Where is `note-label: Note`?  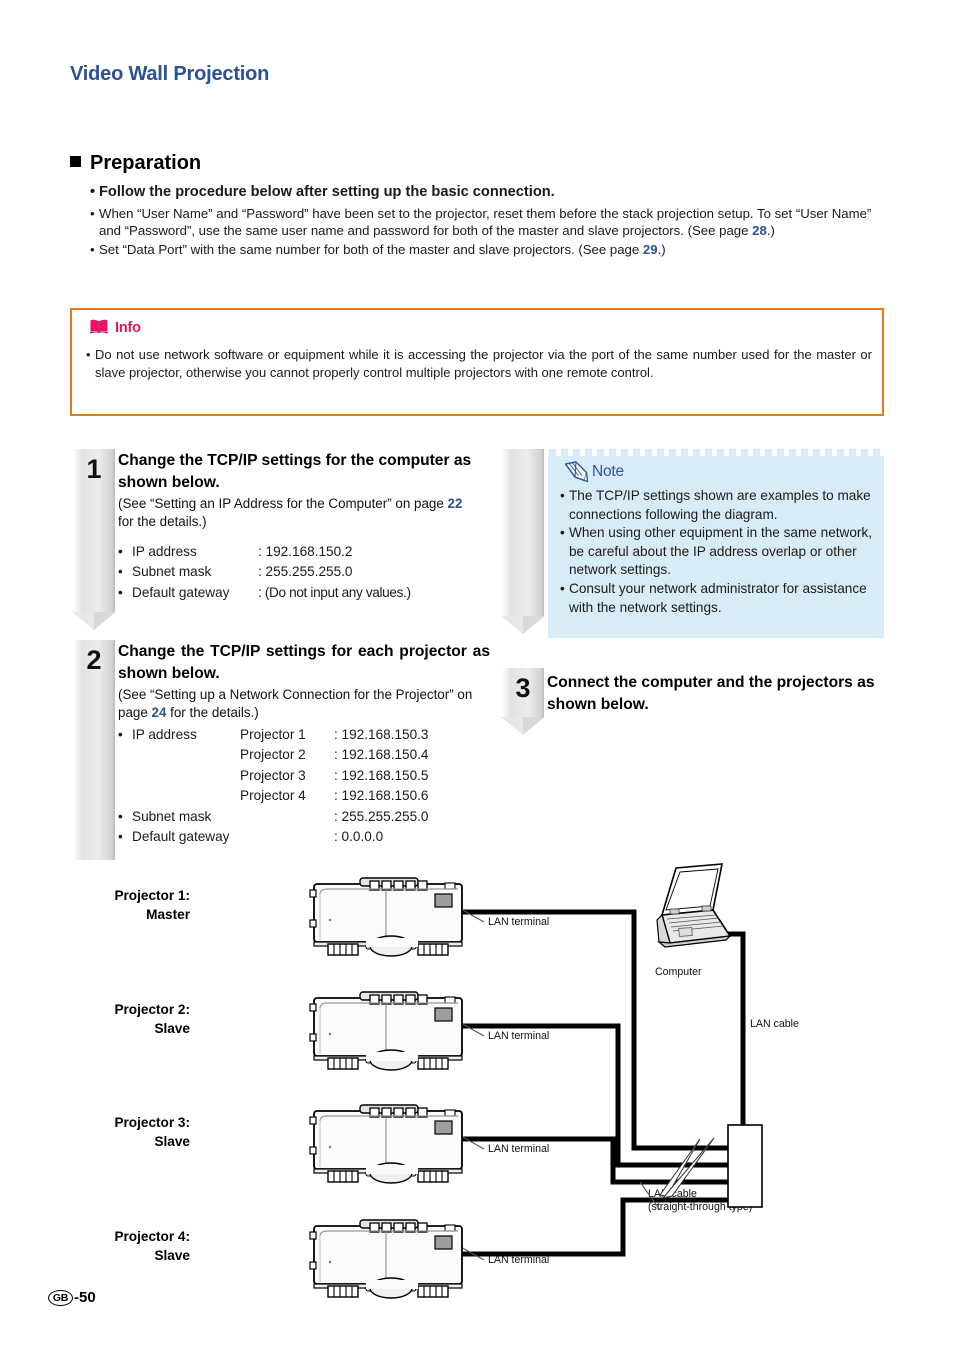 note-label: Note is located at coordinates (608, 471).